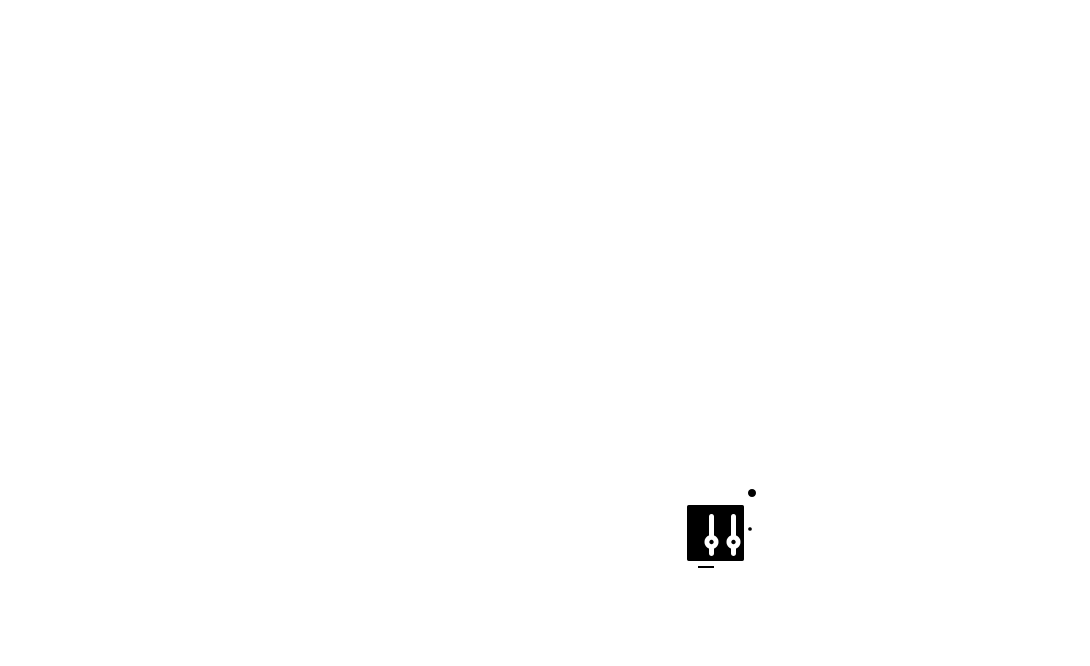 The image size is (1090, 666). I want to click on icon-underline, so click(706, 567).